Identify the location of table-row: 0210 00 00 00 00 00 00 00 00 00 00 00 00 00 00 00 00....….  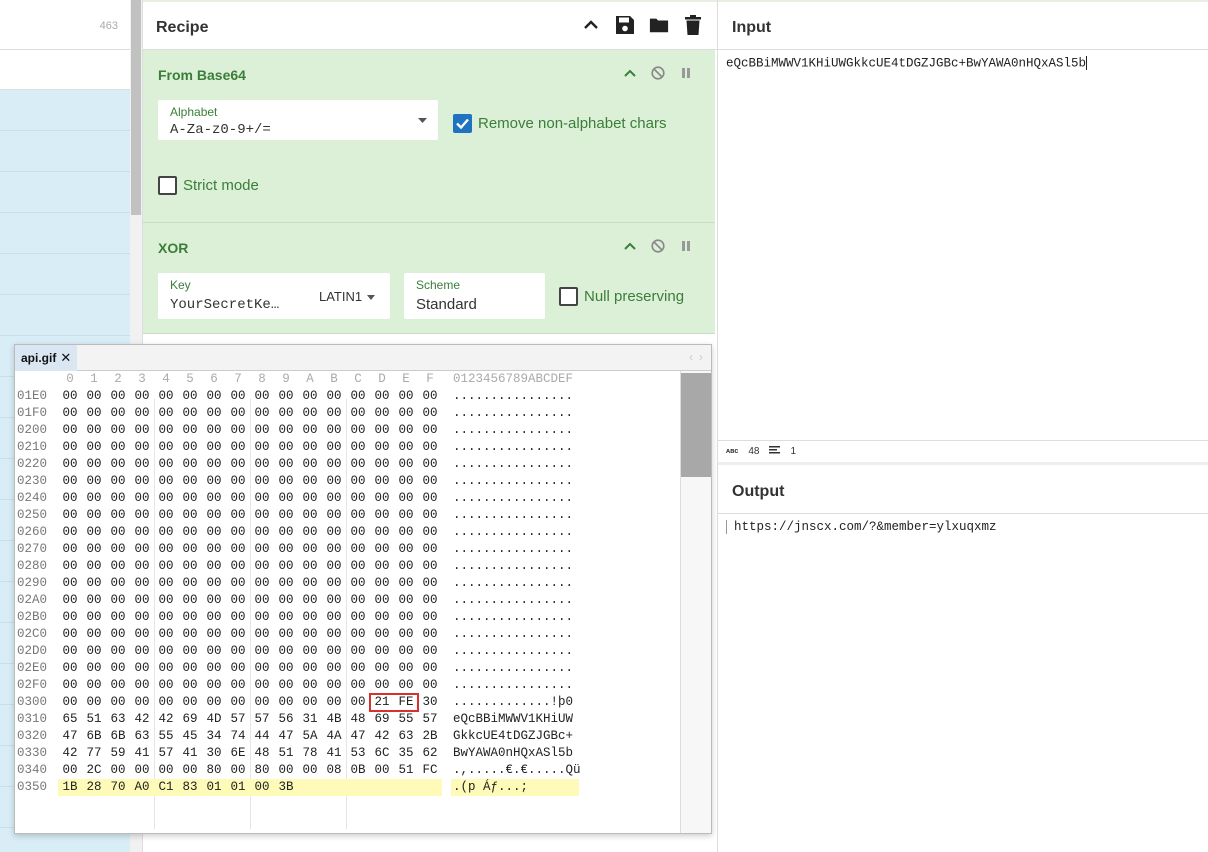
(347, 447).